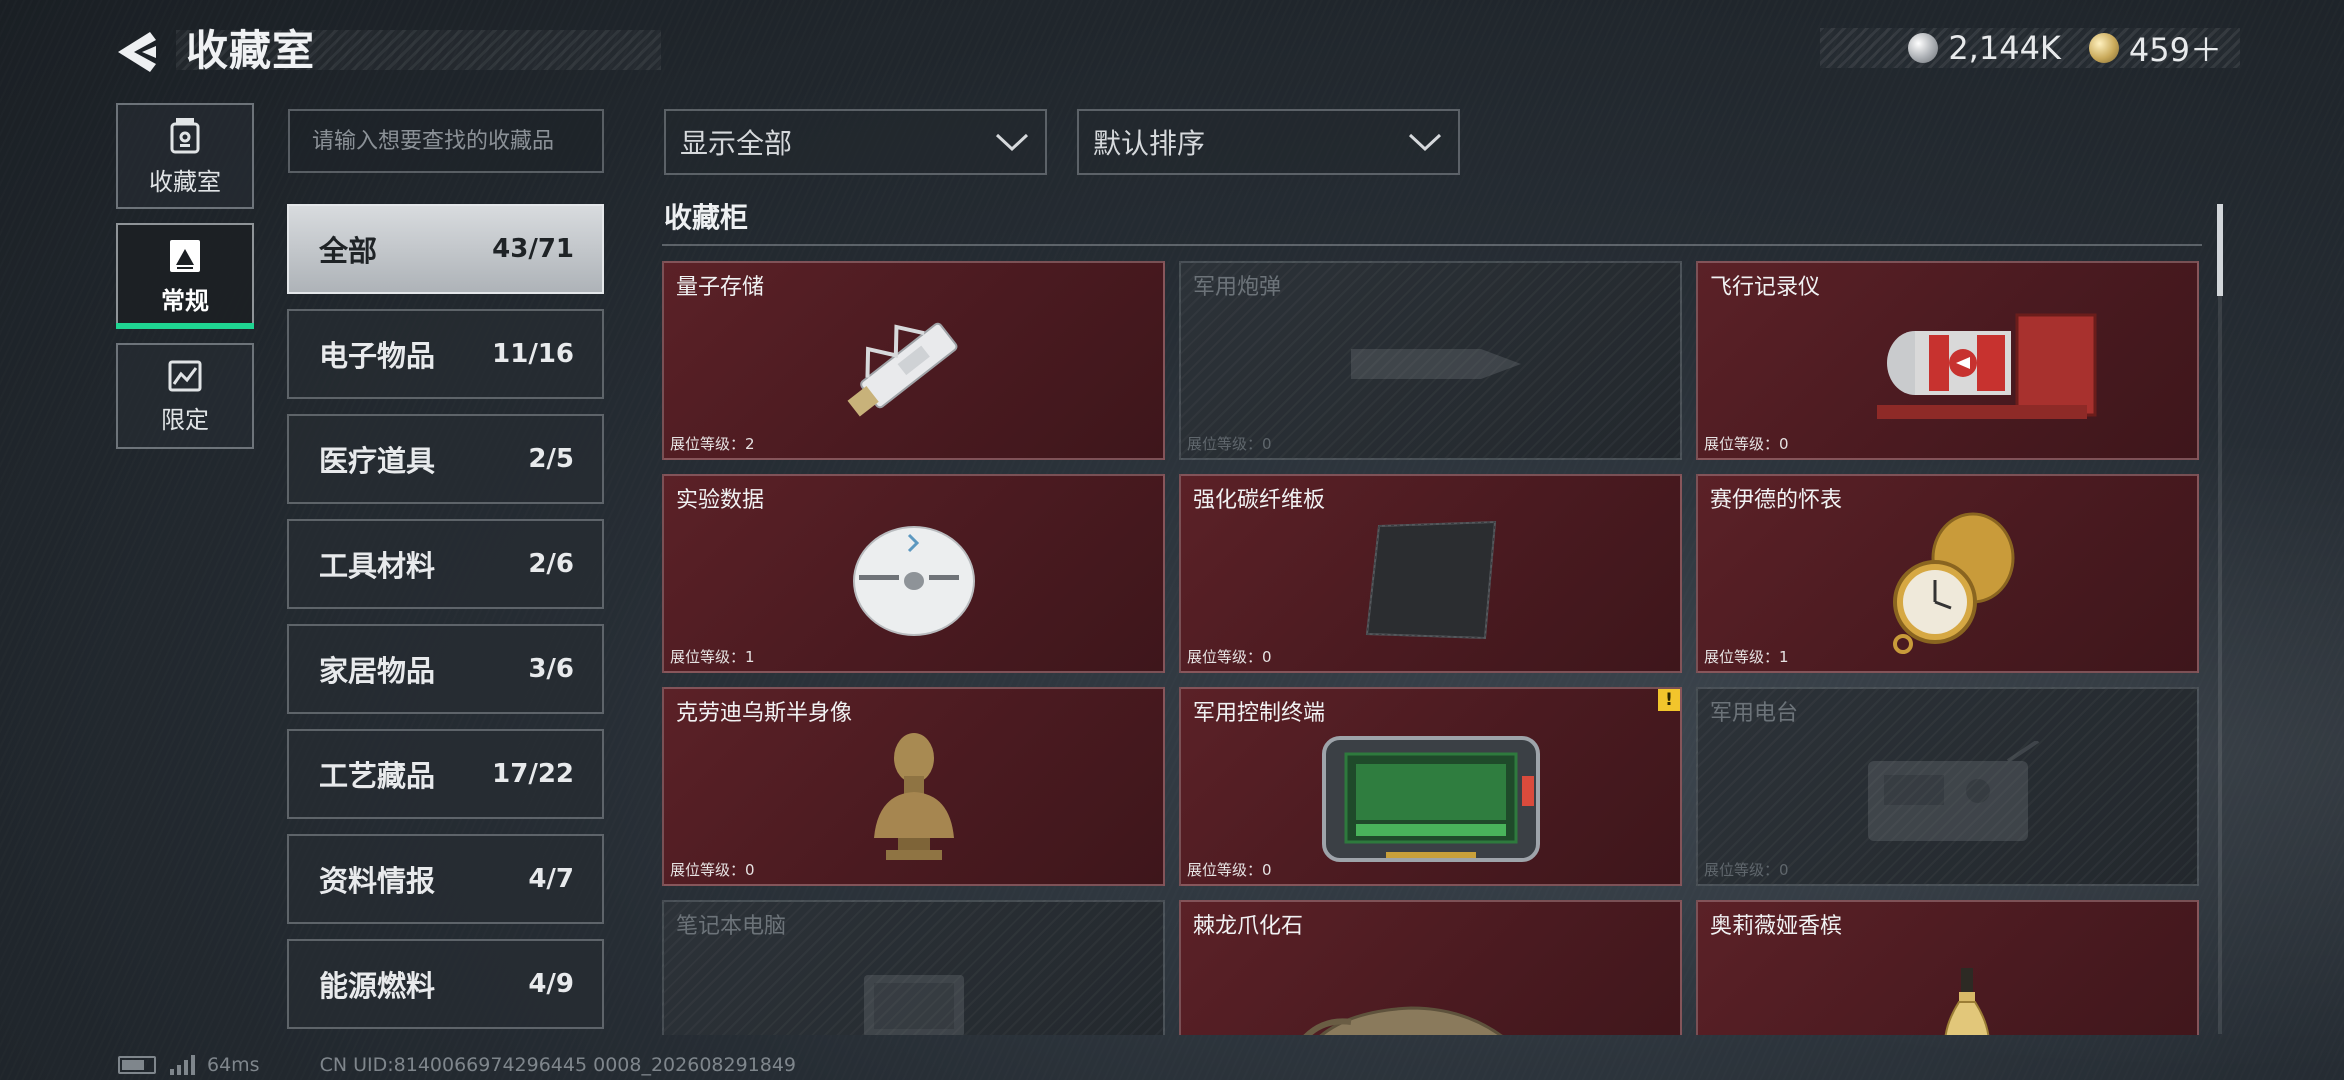 The height and width of the screenshot is (1080, 2344). I want to click on category-count: 4/7, so click(551, 879).